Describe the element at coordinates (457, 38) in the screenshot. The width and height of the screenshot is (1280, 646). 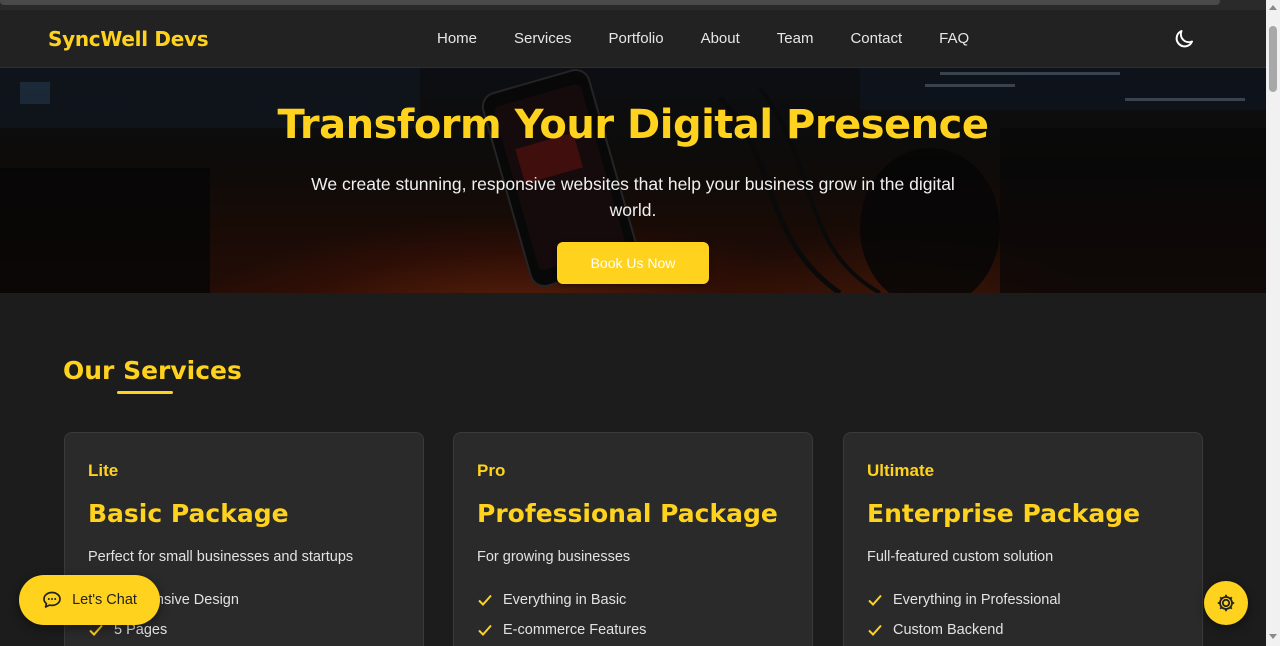
I see `nav-link-home: Home` at that location.